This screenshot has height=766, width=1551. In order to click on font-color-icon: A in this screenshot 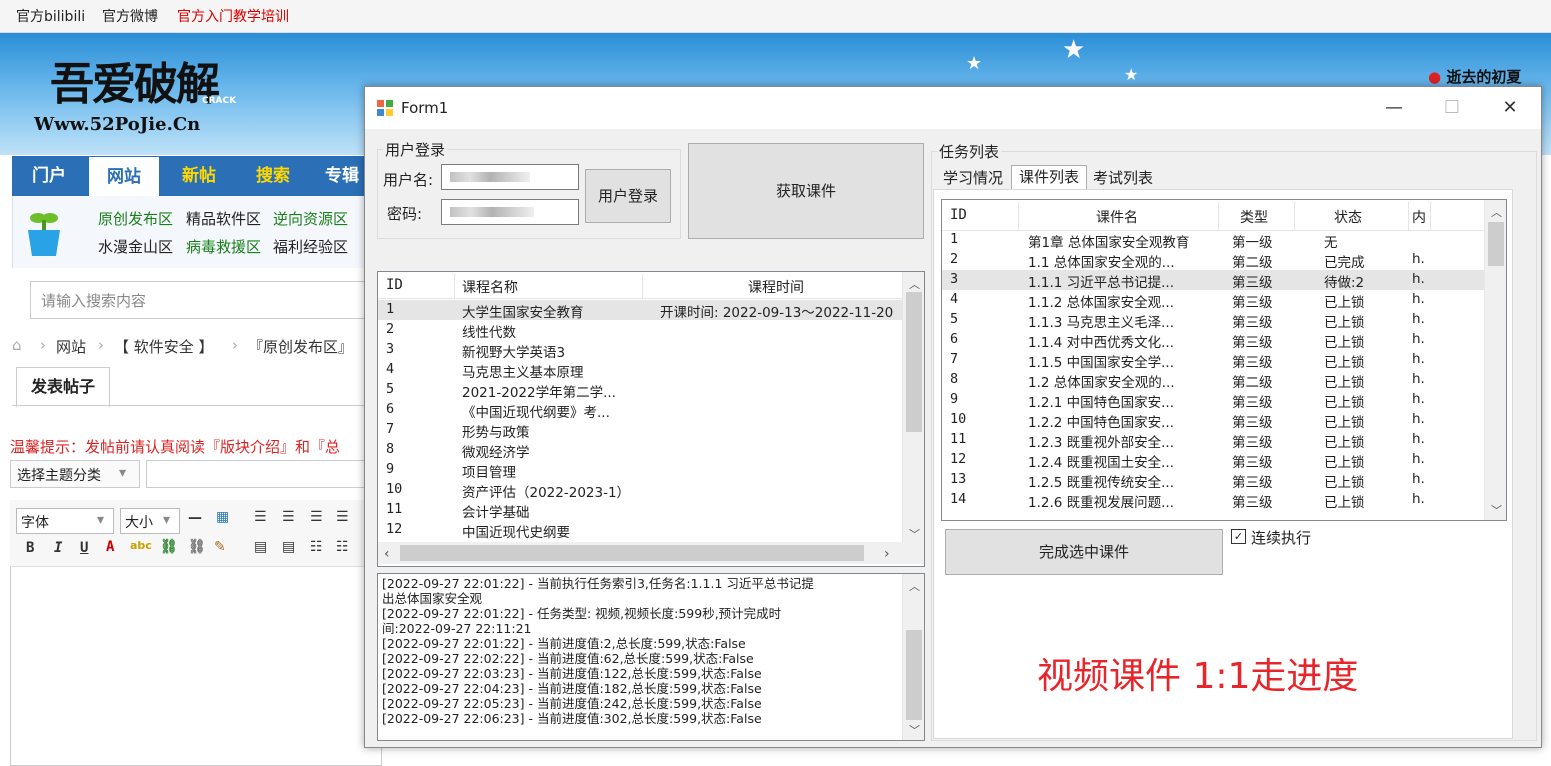, I will do `click(110, 547)`.